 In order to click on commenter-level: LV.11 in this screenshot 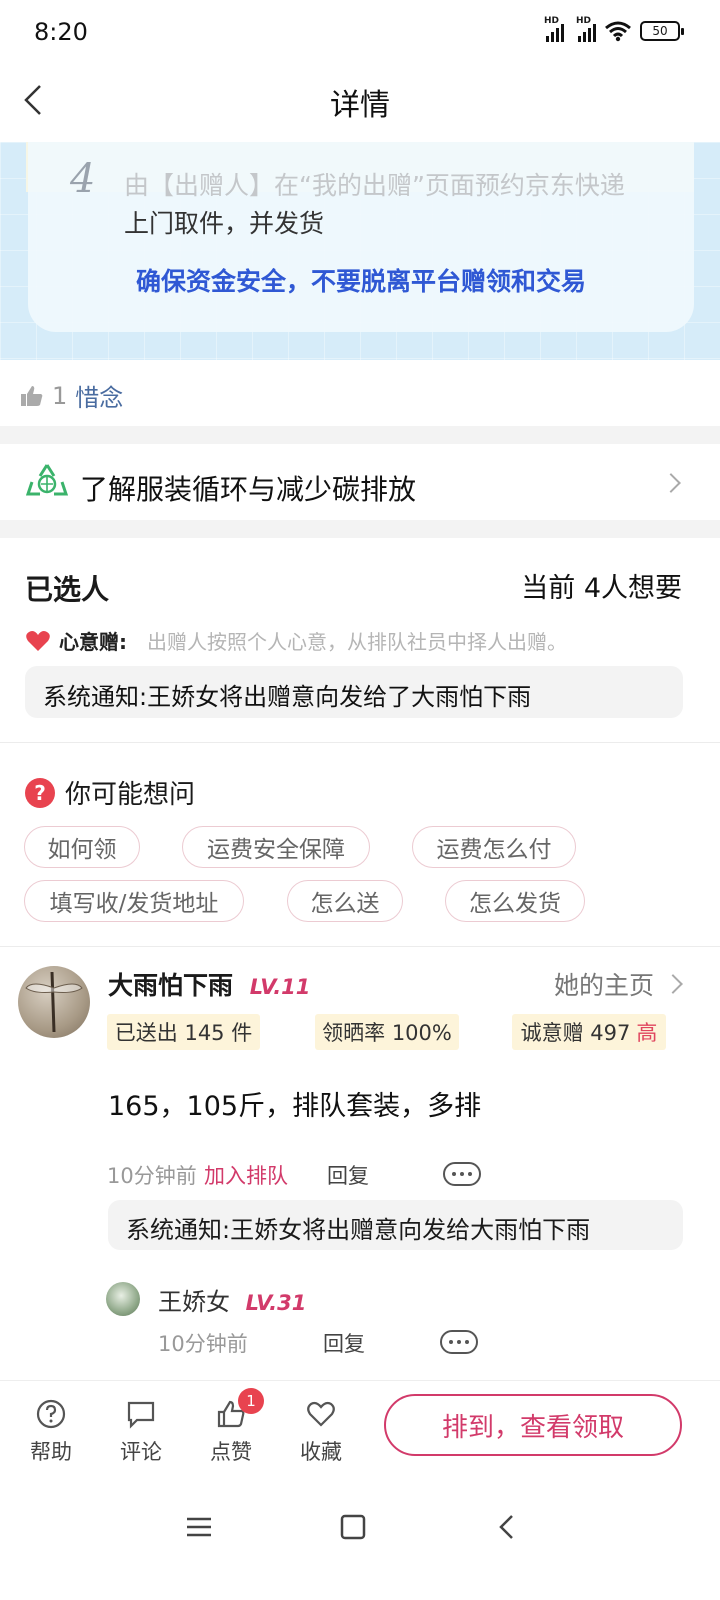, I will do `click(280, 987)`.